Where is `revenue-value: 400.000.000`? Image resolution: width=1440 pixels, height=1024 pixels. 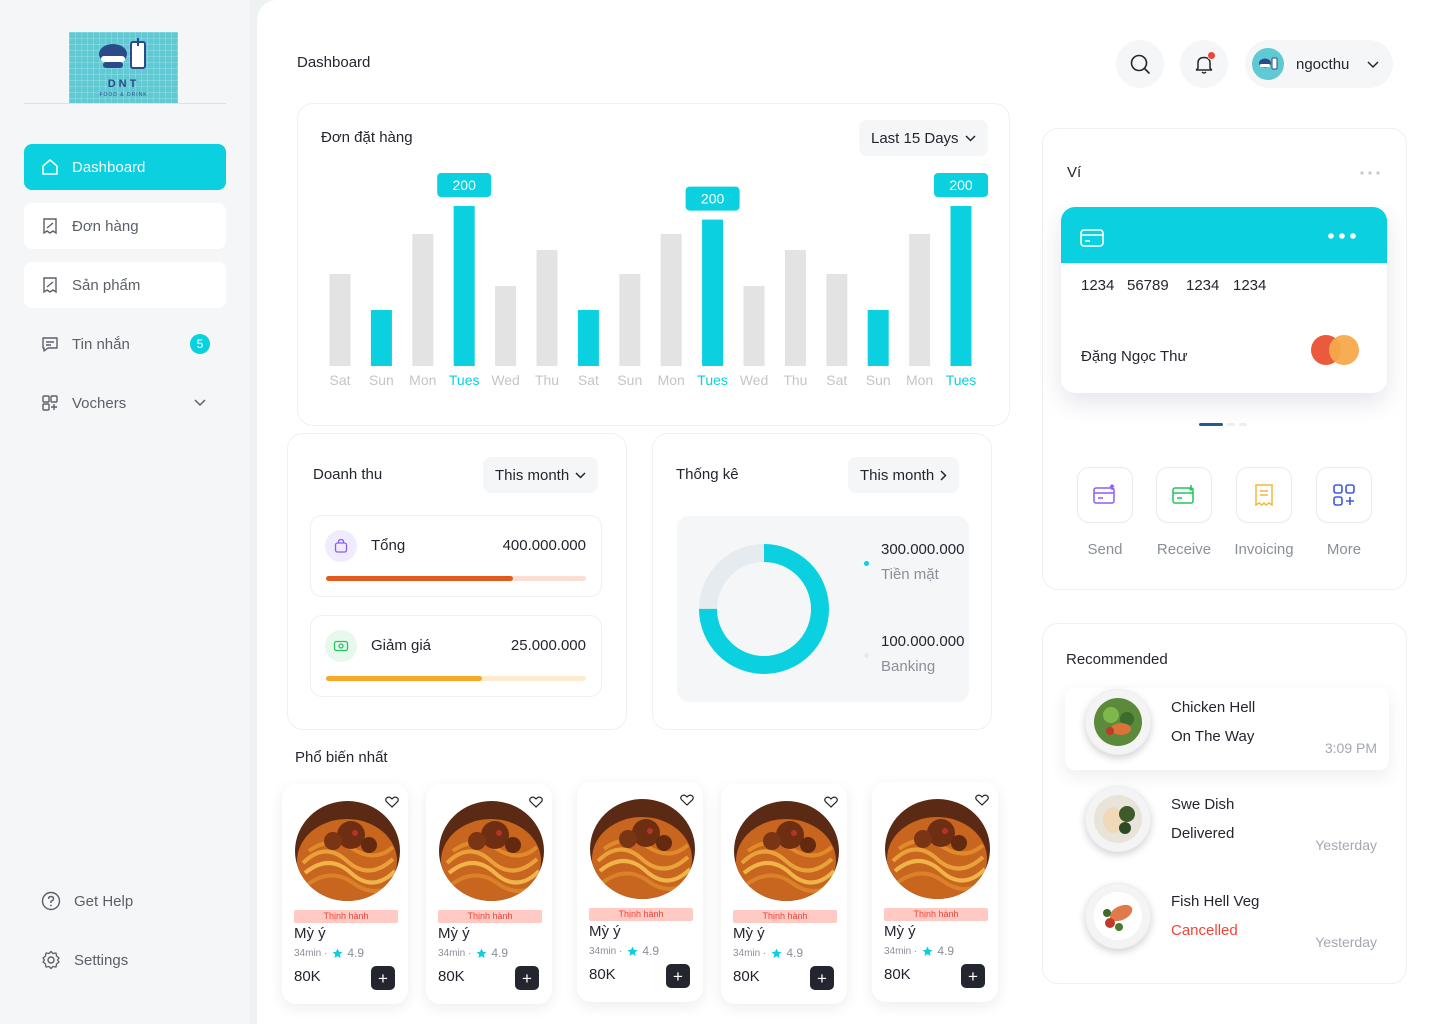
revenue-value: 400.000.000 is located at coordinates (544, 545).